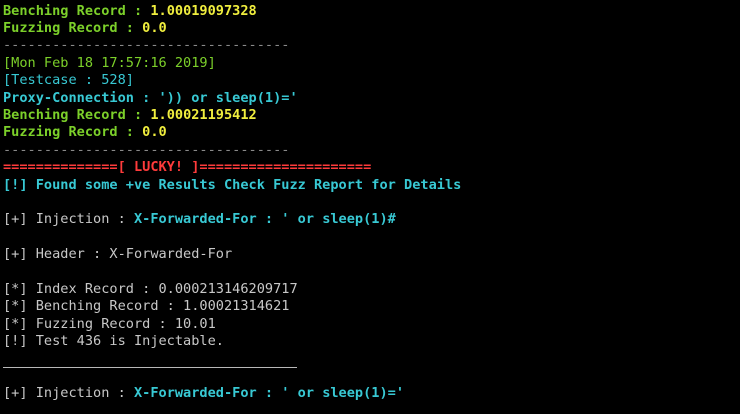  I want to click on benching-record-line-2: Benching Record : 1.00021195412, so click(130, 115).